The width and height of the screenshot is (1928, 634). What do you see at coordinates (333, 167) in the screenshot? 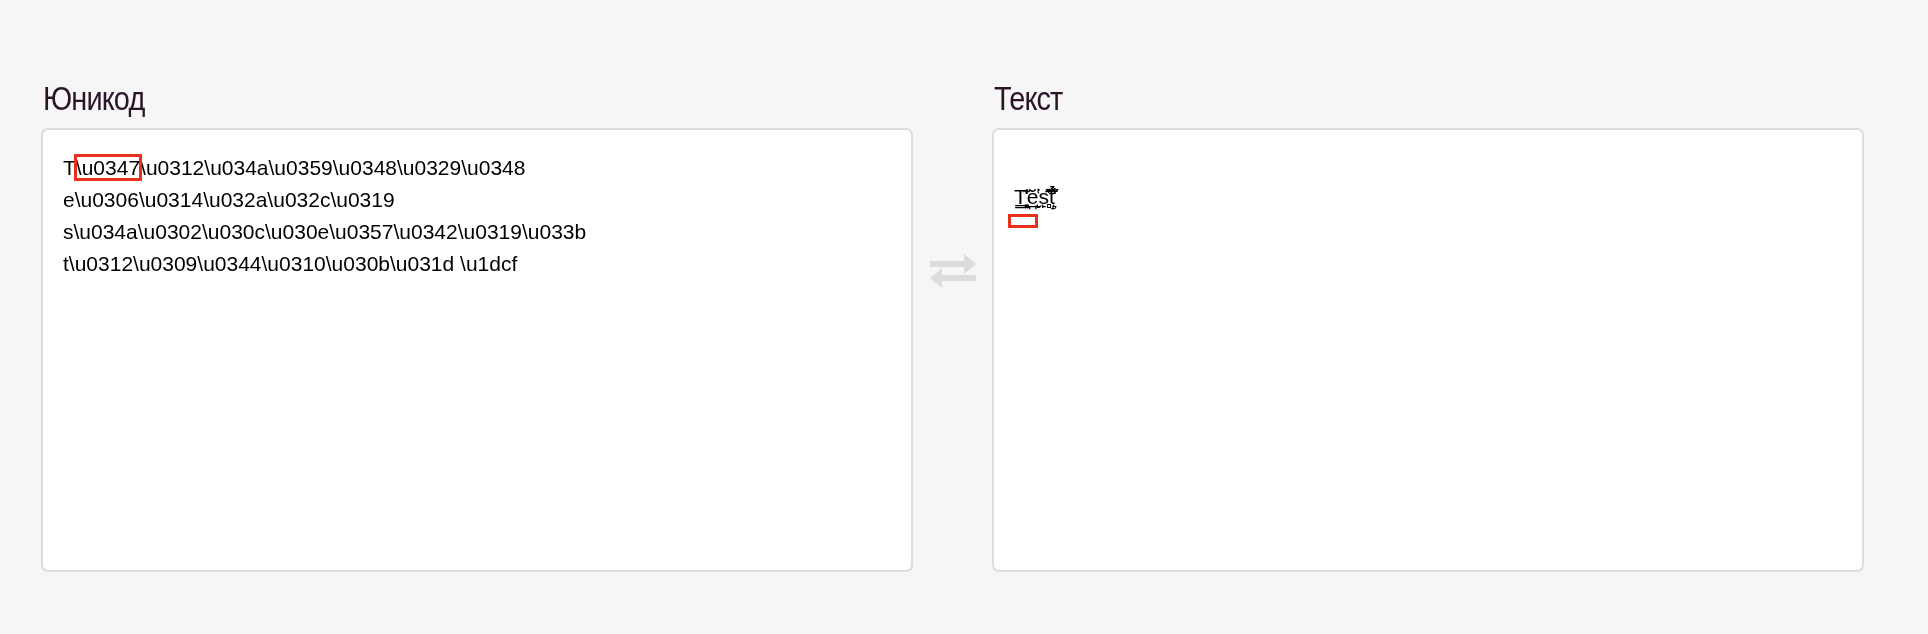
I see `text-line: \u0312\u034a\u0359\u0348\u0329\u0348` at bounding box center [333, 167].